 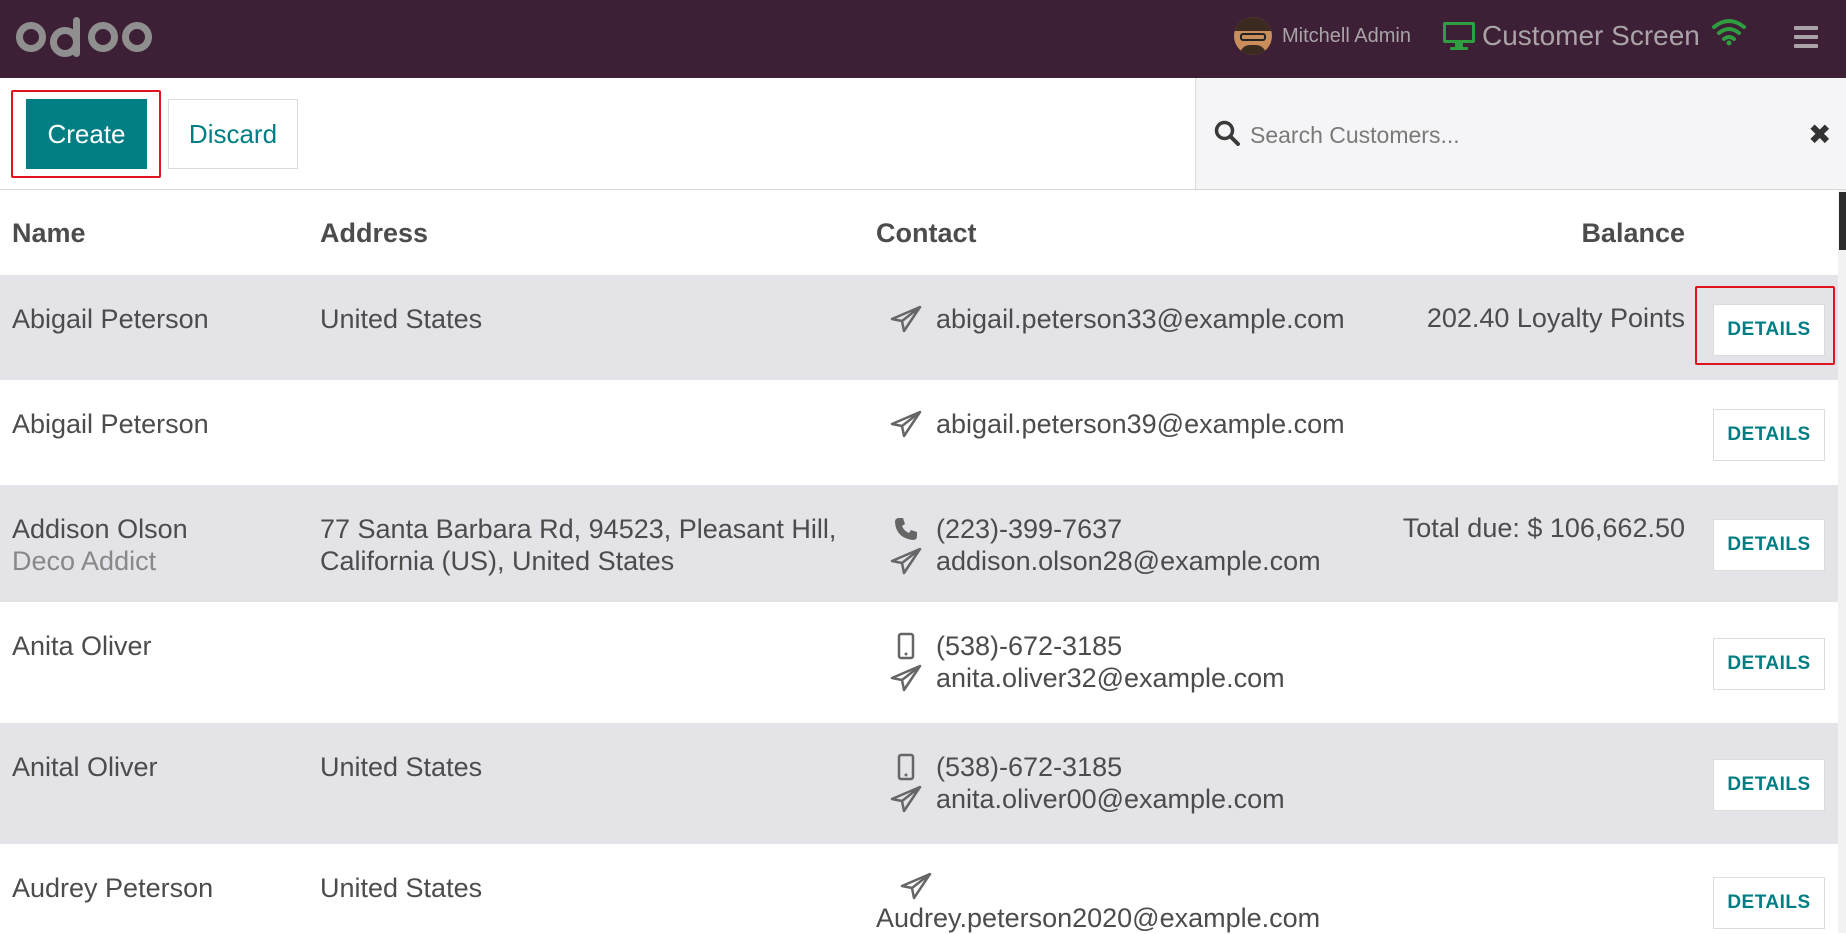 What do you see at coordinates (1110, 799) in the screenshot?
I see `customer-email: anita.oliver00@example.com` at bounding box center [1110, 799].